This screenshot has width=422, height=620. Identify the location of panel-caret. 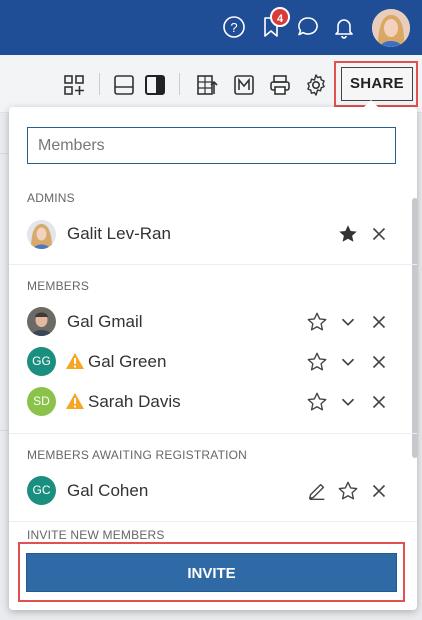
(371, 104).